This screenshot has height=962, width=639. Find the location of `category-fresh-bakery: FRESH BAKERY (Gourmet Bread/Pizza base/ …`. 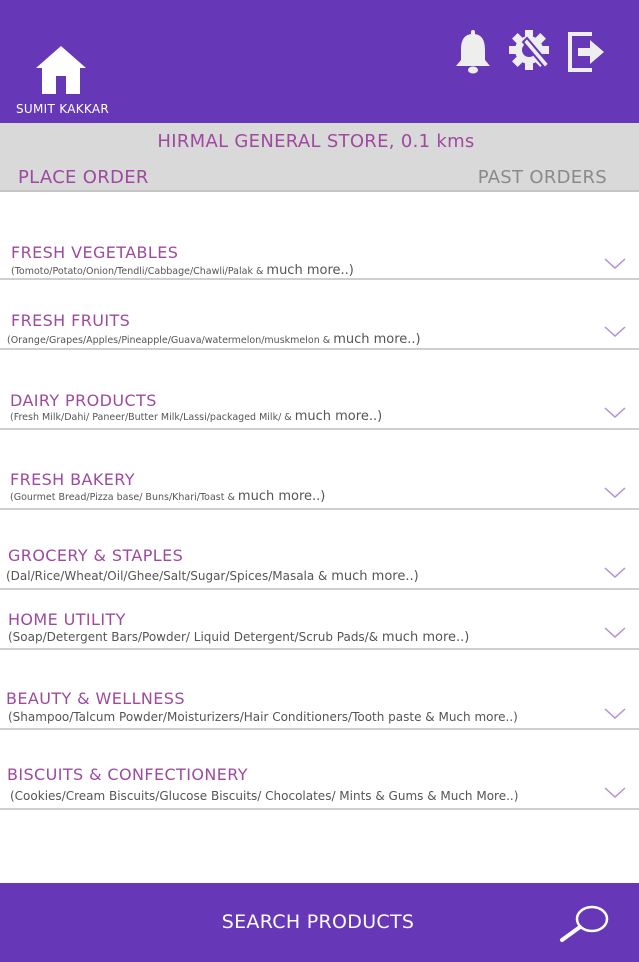

category-fresh-bakery: FRESH BAKERY (Gourmet Bread/Pizza base/ … is located at coordinates (319, 470).